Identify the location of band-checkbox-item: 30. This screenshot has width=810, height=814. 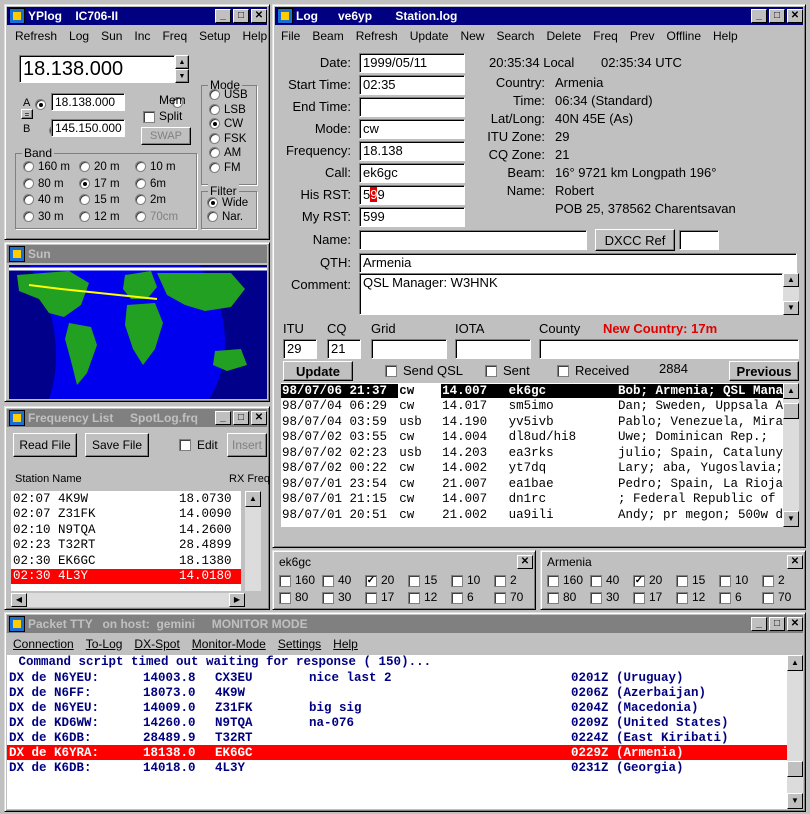
(343, 598).